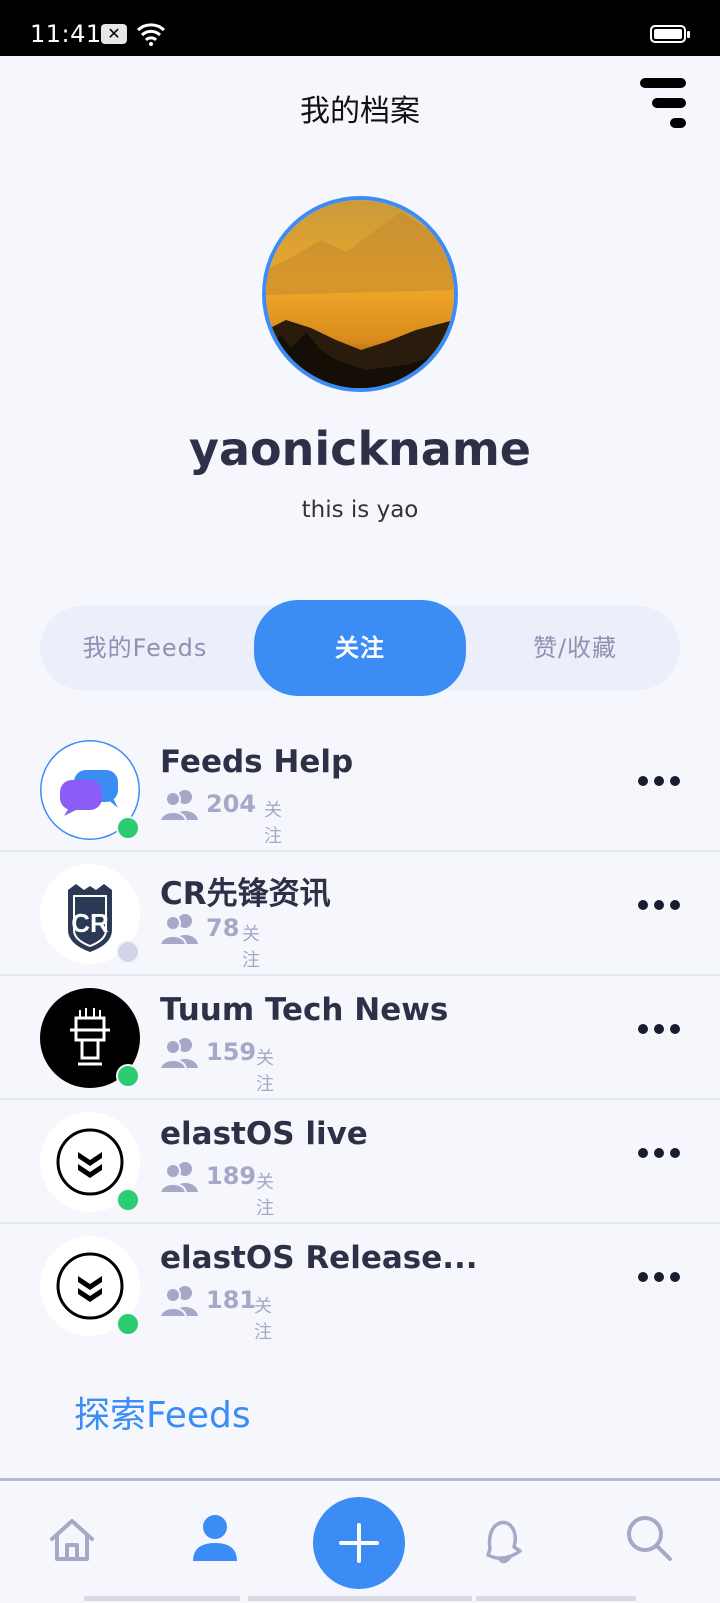 This screenshot has width=720, height=1603. What do you see at coordinates (360, 1285) in the screenshot?
I see `list-item: elastOS Release... 181 关注` at bounding box center [360, 1285].